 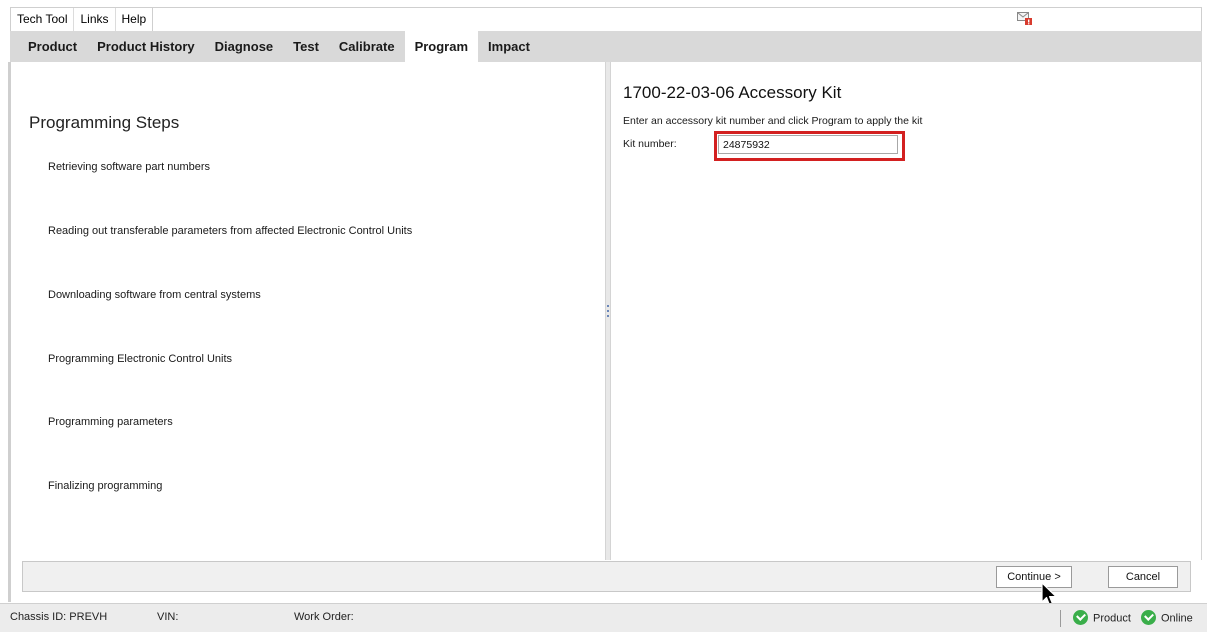 I want to click on kit-number-label: Kit number:, so click(x=650, y=144).